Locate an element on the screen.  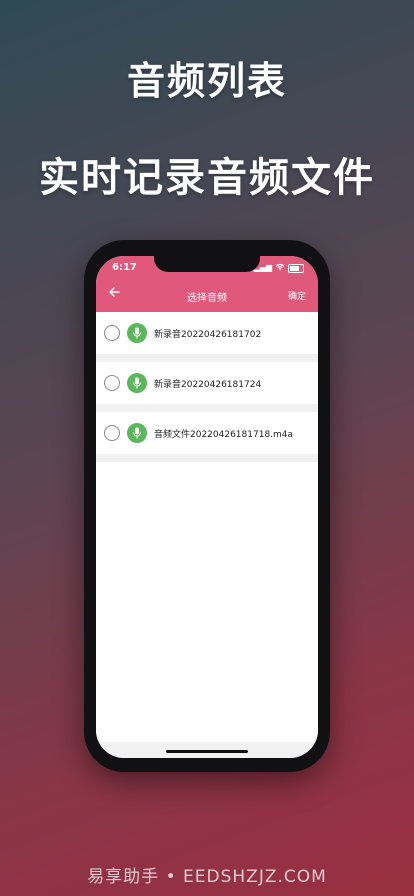
confirm-button: 确定 is located at coordinates (297, 295).